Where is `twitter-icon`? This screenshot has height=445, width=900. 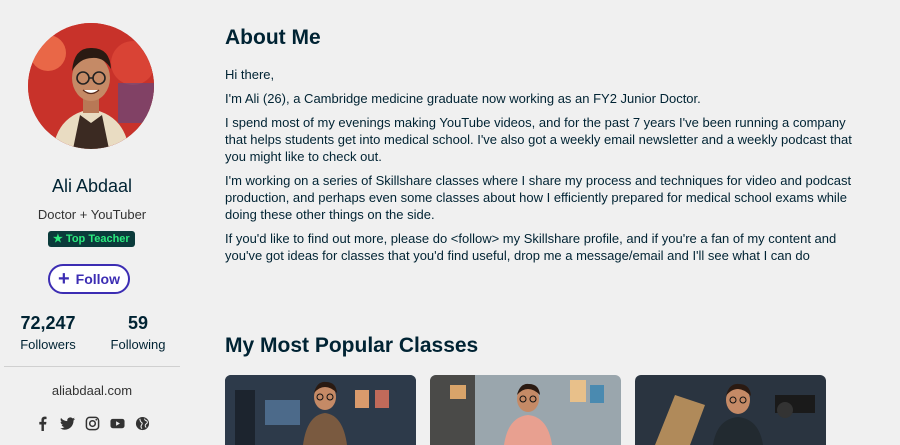
twitter-icon is located at coordinates (67, 423).